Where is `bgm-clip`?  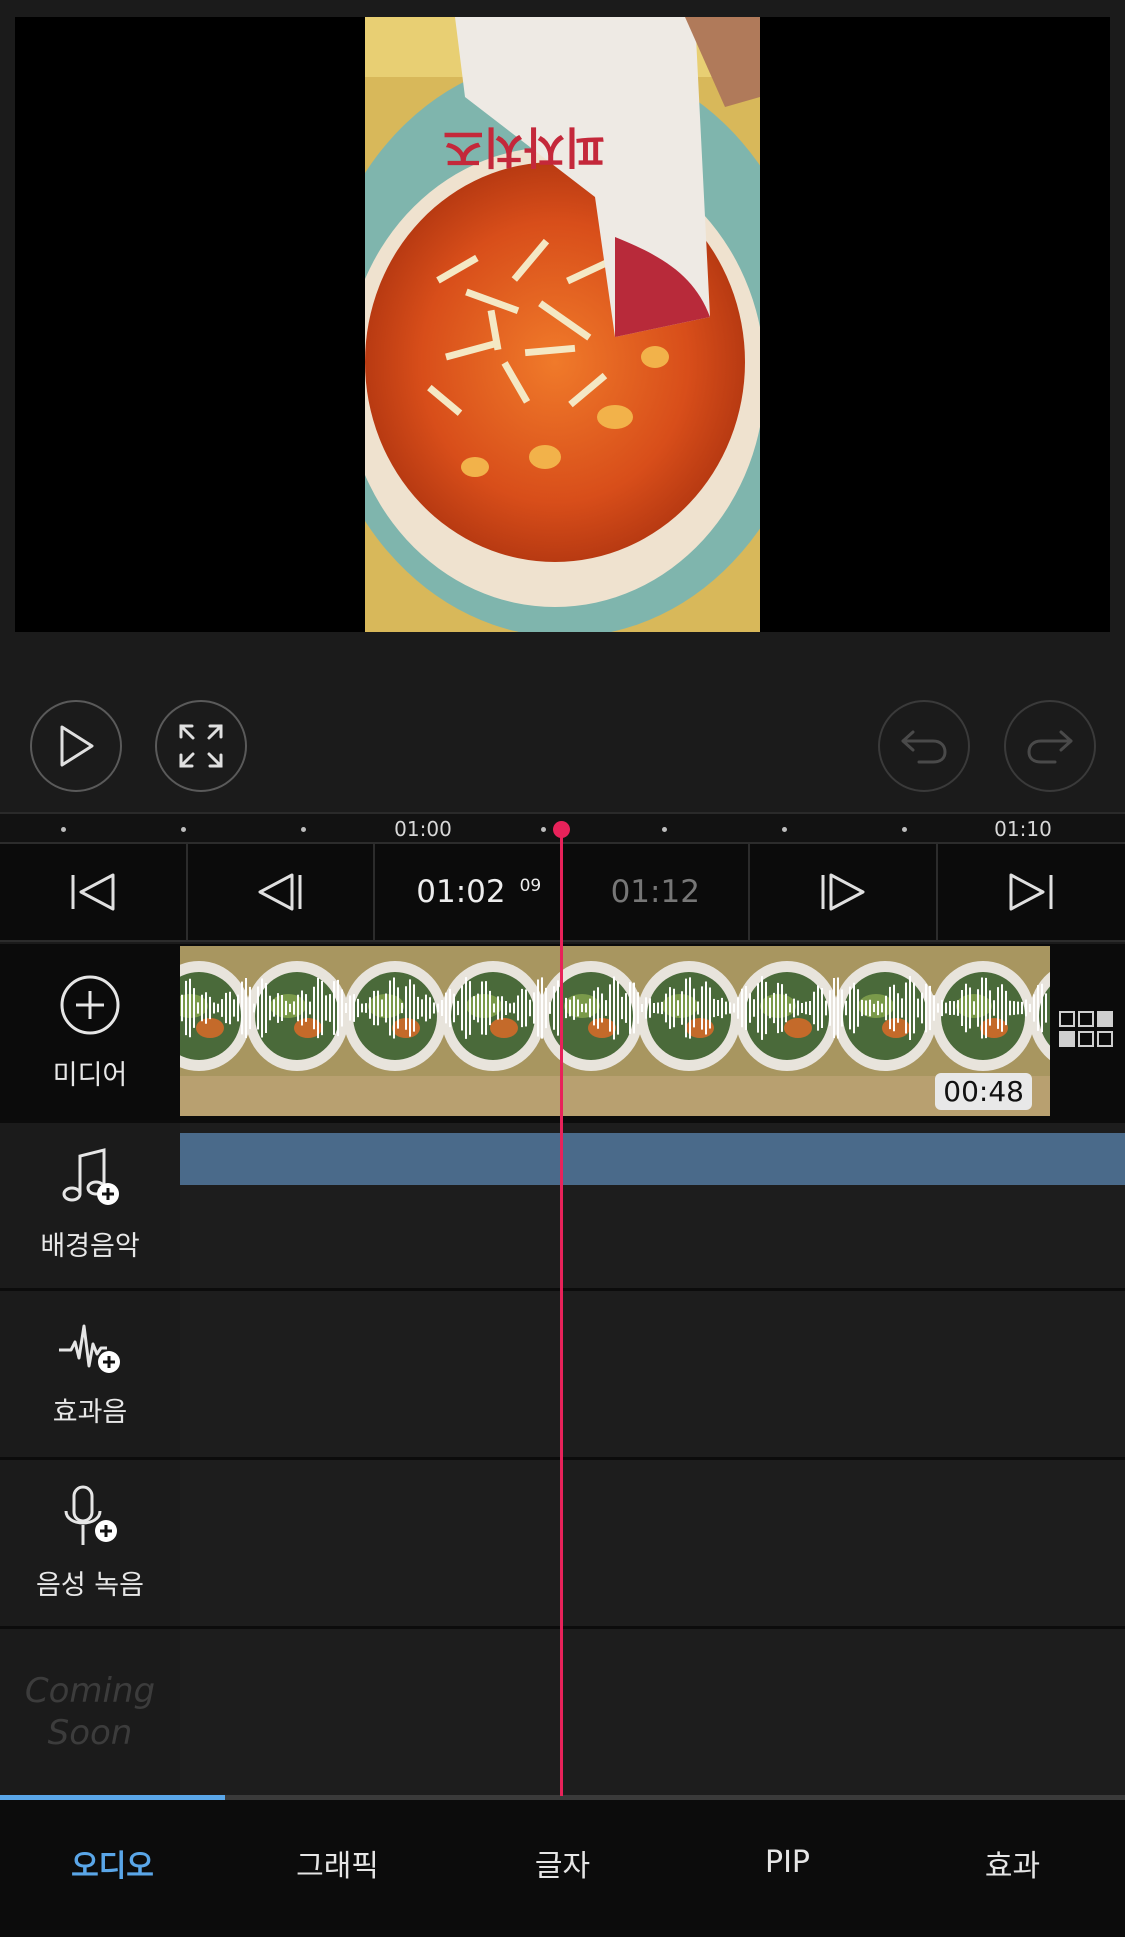
bgm-clip is located at coordinates (652, 1159).